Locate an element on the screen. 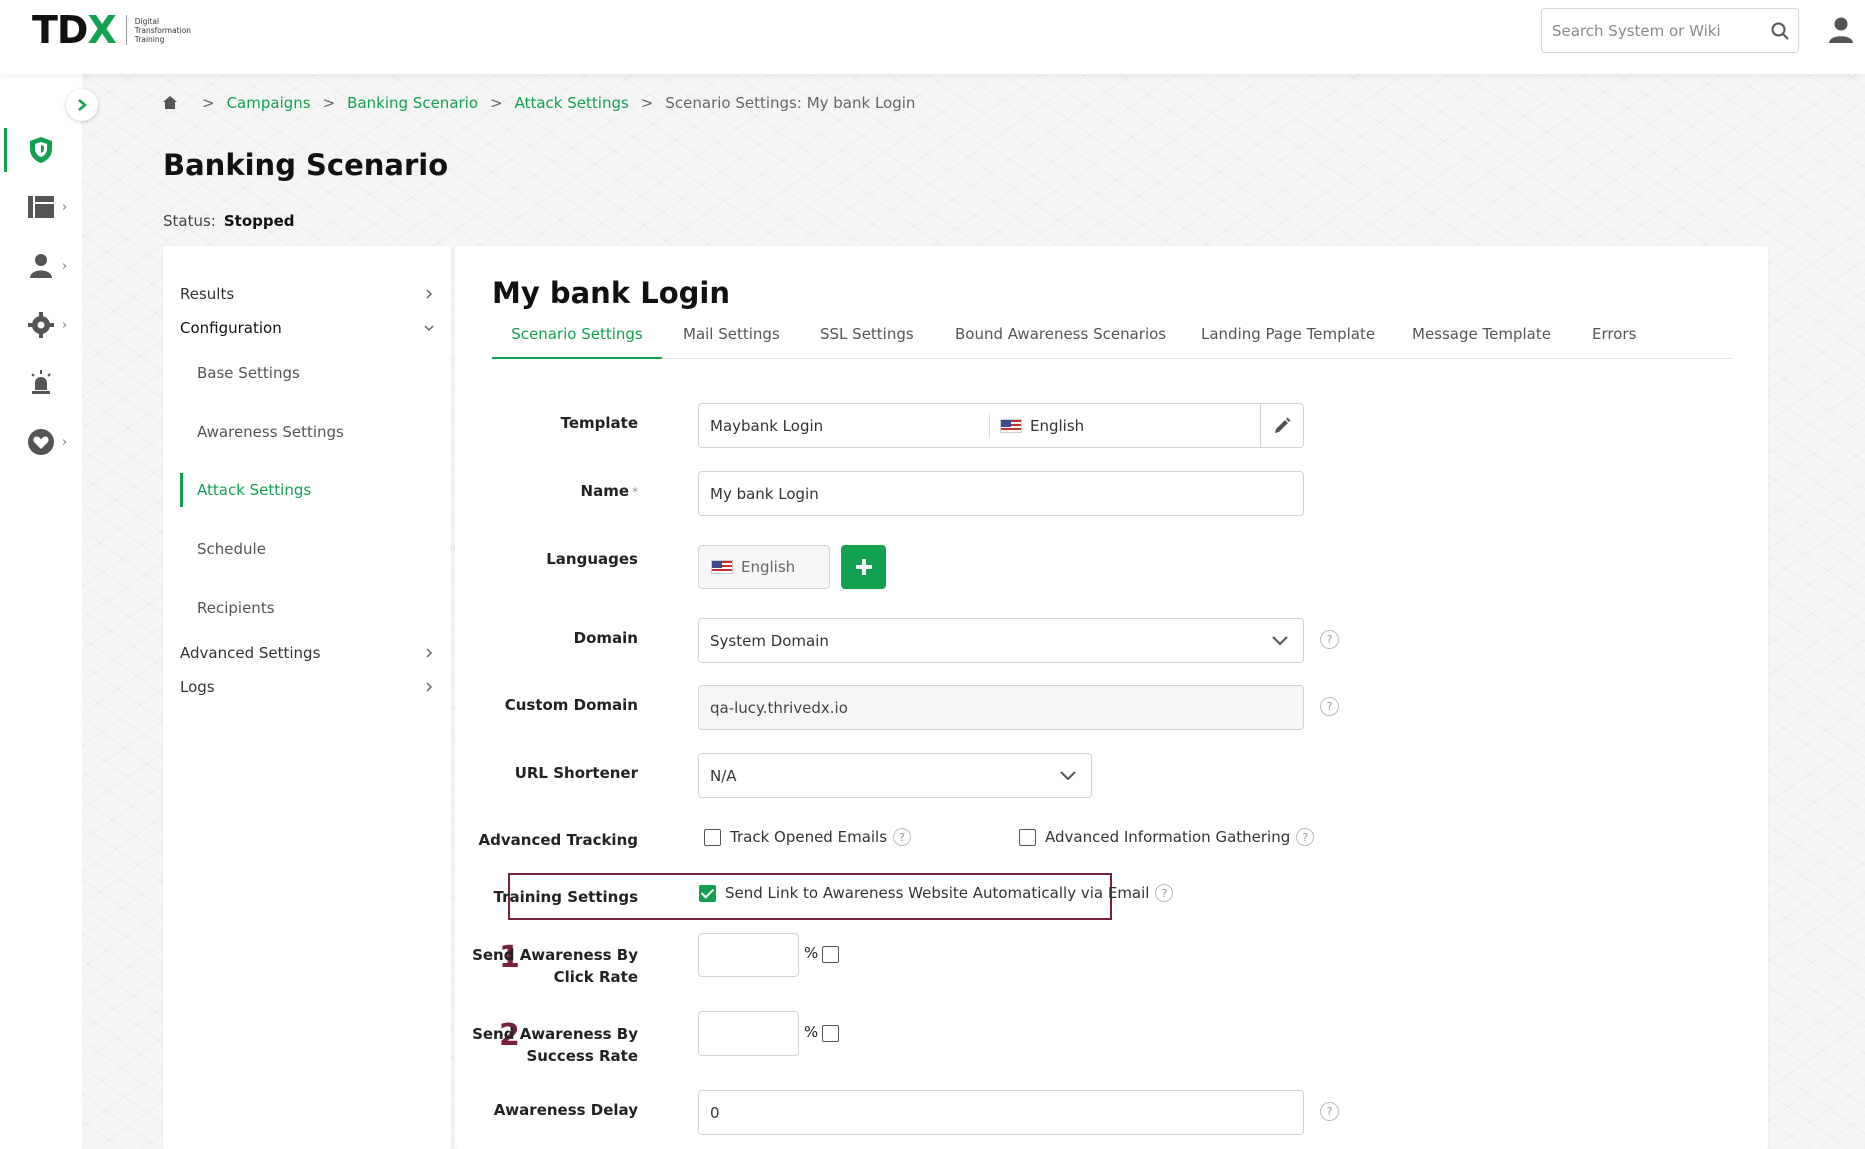 The height and width of the screenshot is (1149, 1865). nav-results: Results is located at coordinates (307, 294).